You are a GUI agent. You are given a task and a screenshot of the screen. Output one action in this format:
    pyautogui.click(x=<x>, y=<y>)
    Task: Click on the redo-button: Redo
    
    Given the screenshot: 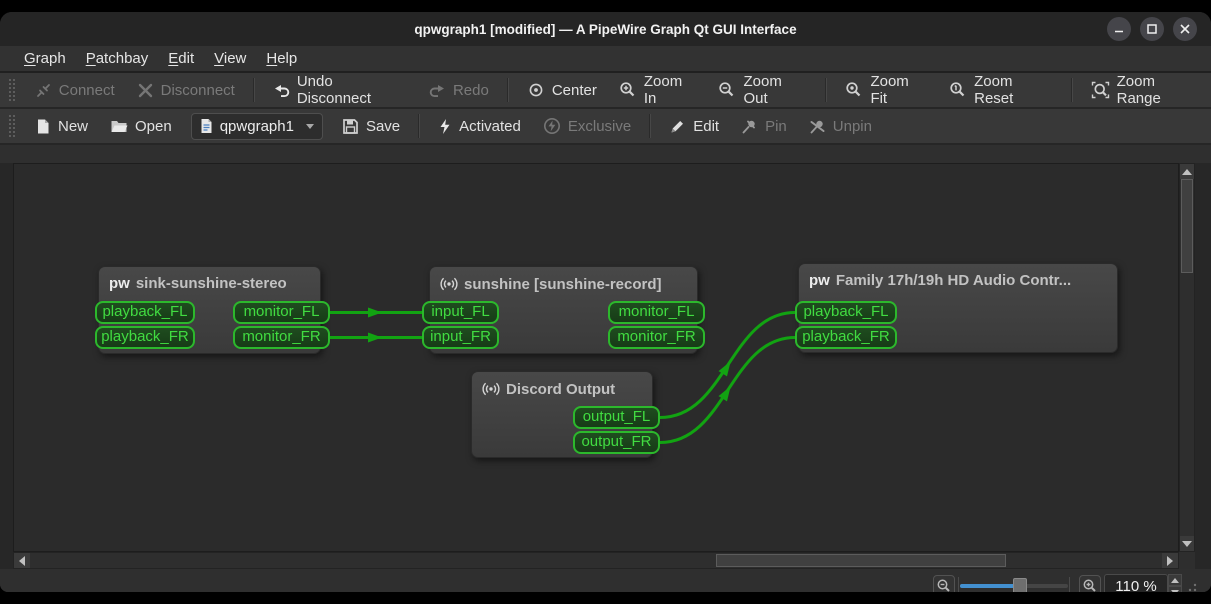 What is the action you would take?
    pyautogui.click(x=459, y=90)
    